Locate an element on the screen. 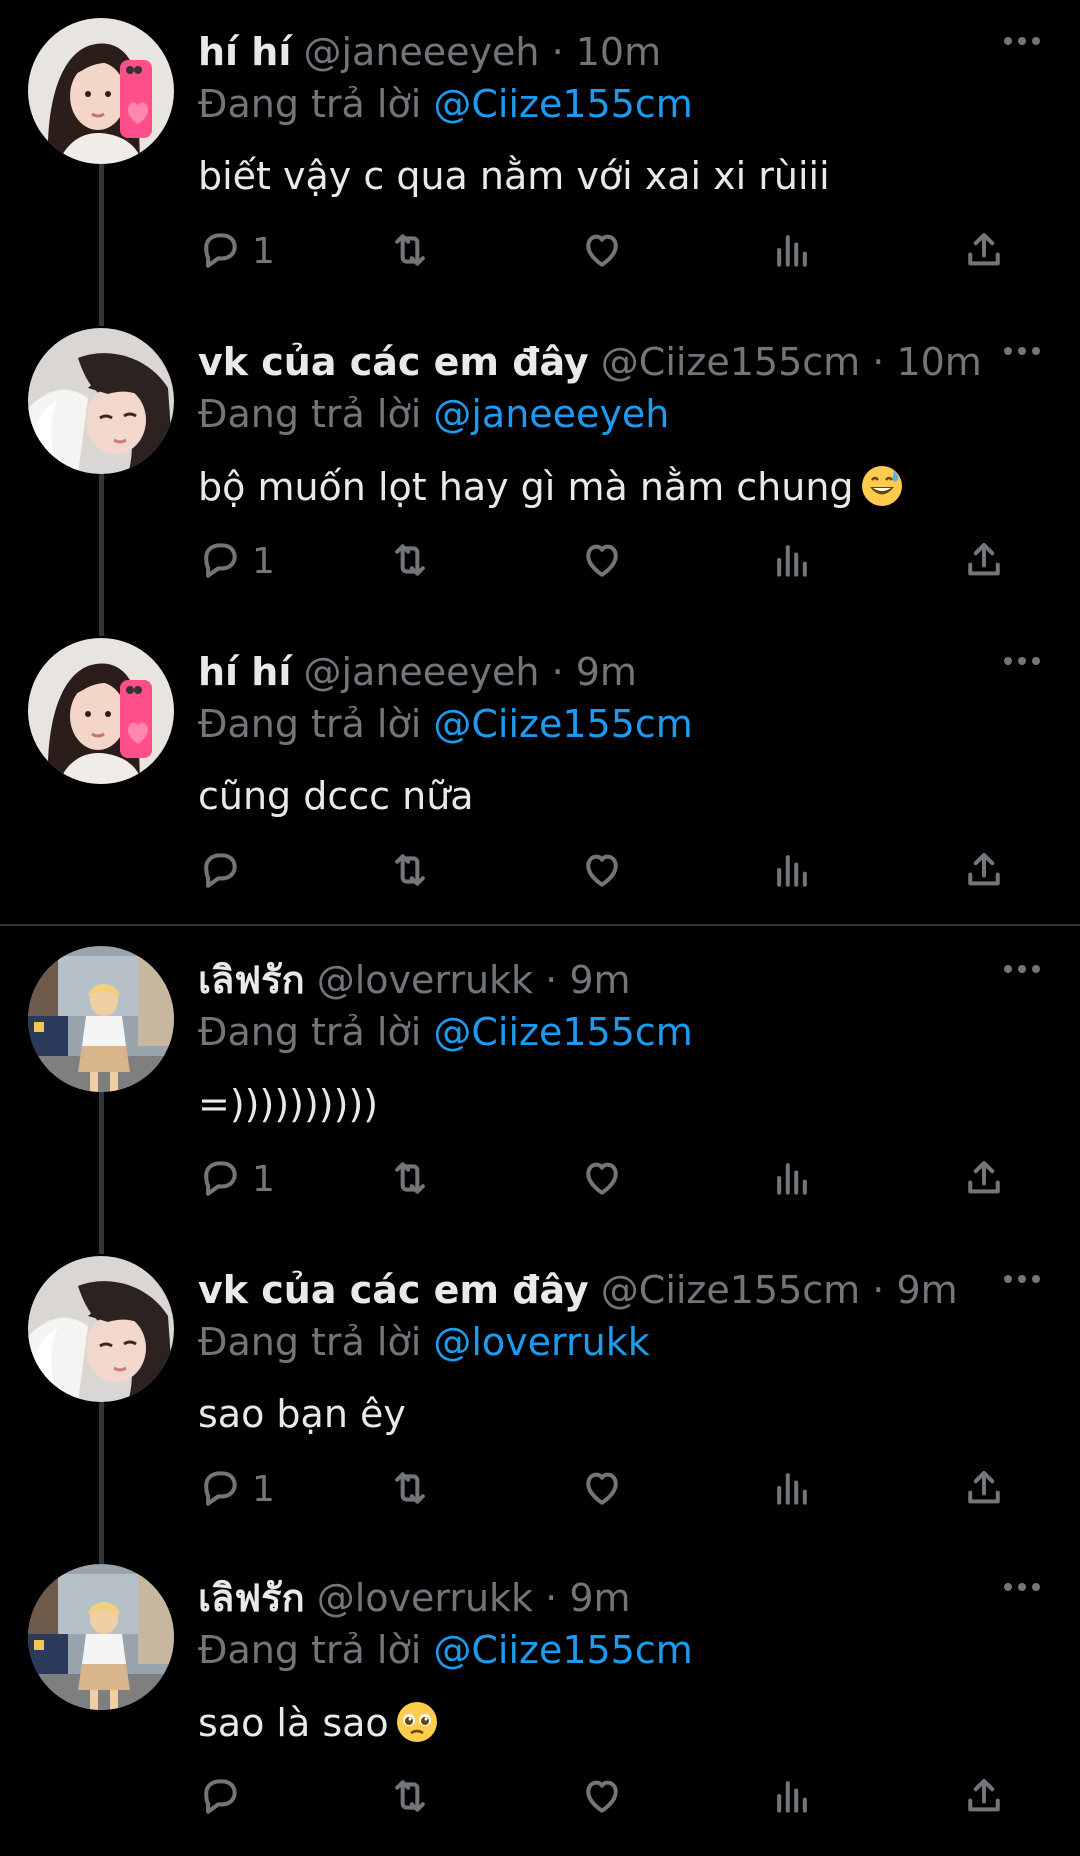  reply-mention-link: @loverrukk is located at coordinates (541, 1342).